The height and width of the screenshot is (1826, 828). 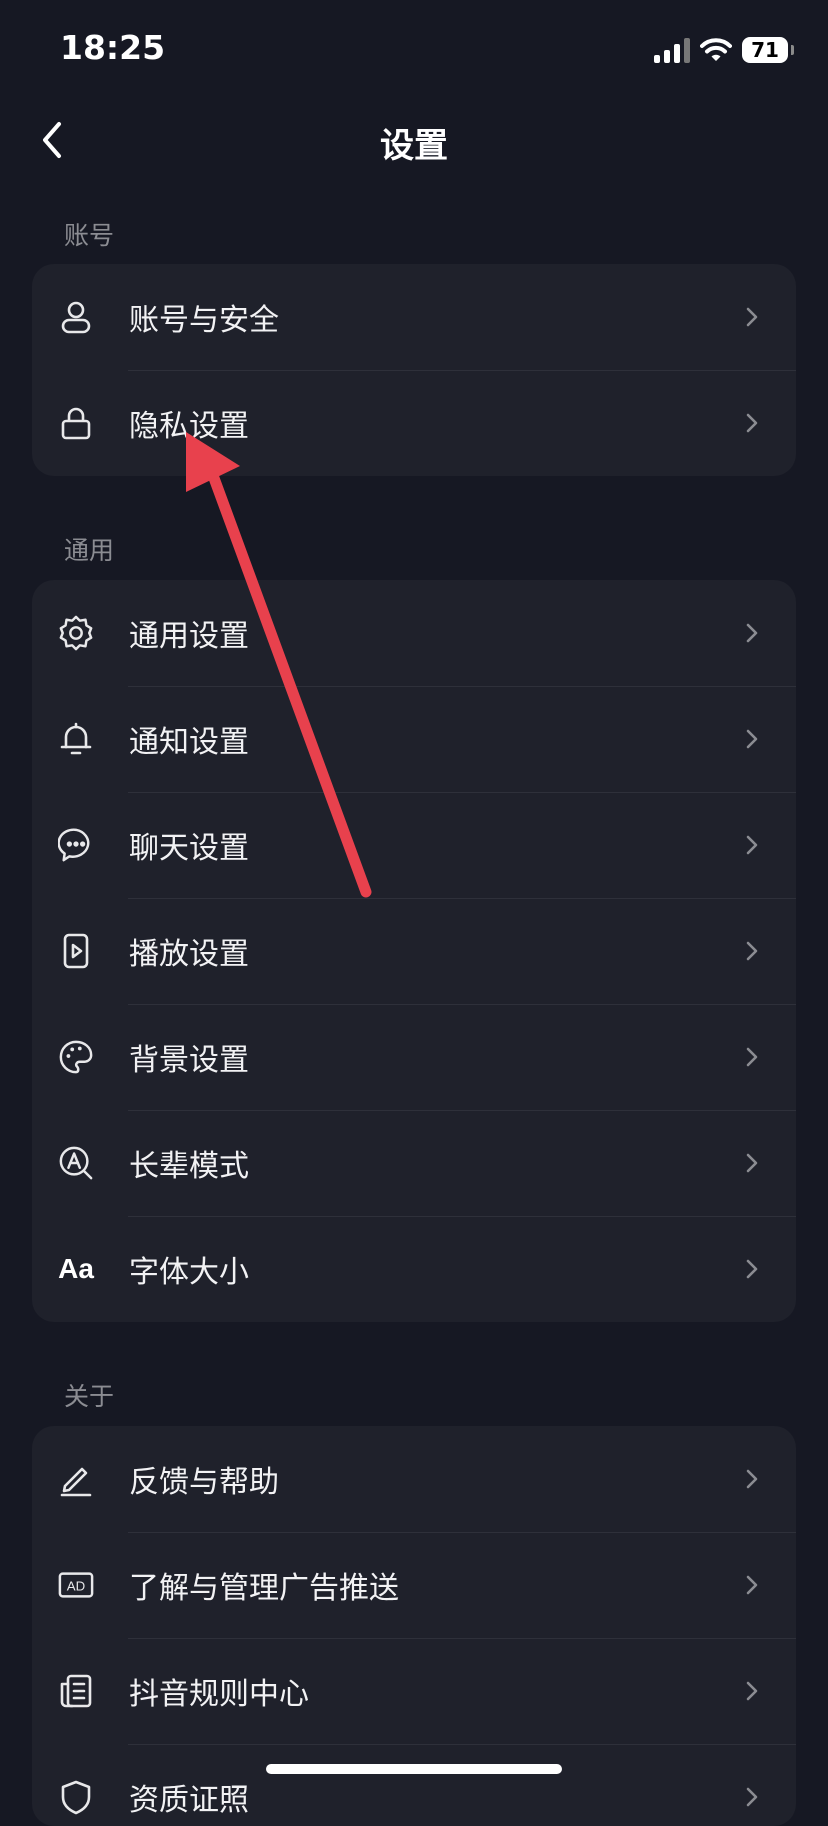 What do you see at coordinates (76, 951) in the screenshot?
I see `play-icon` at bounding box center [76, 951].